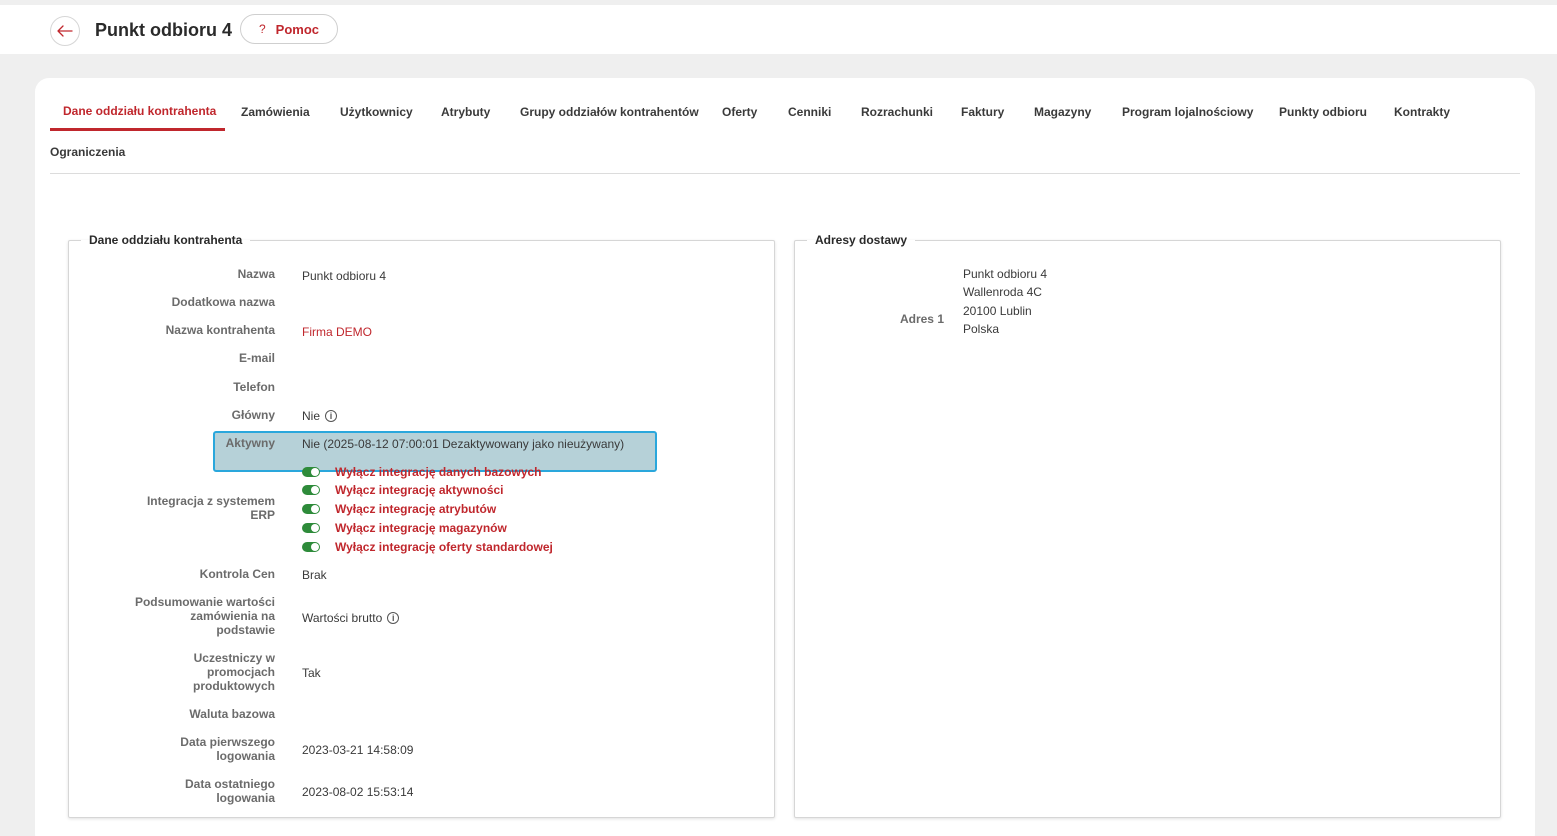 The height and width of the screenshot is (836, 1557). Describe the element at coordinates (163, 30) in the screenshot. I see `page-title: Punkt odbioru 4` at that location.